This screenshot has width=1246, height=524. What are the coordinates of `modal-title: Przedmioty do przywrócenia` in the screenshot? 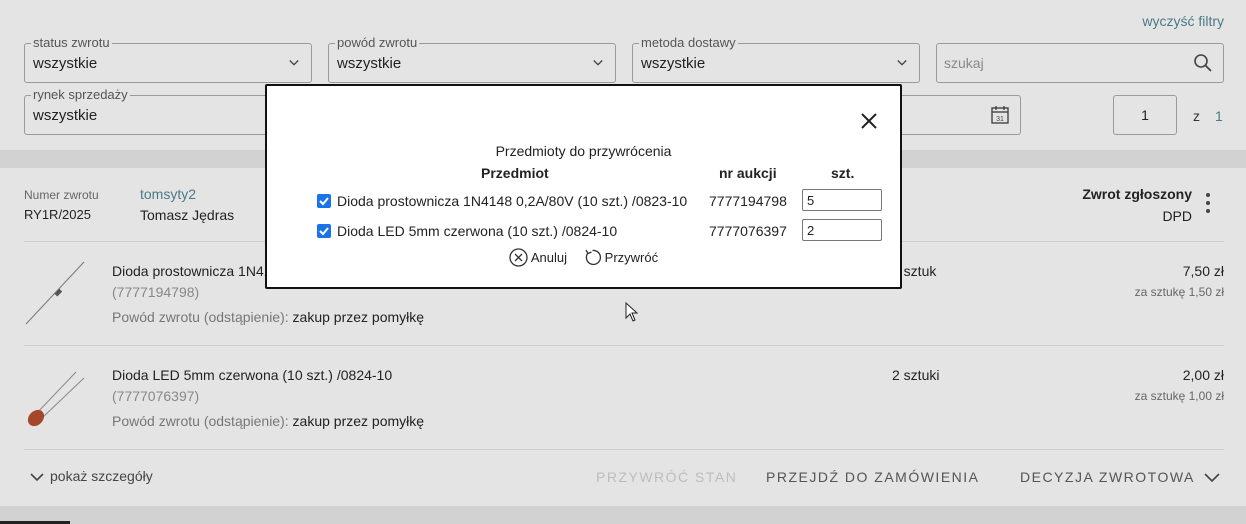 It's located at (583, 151).